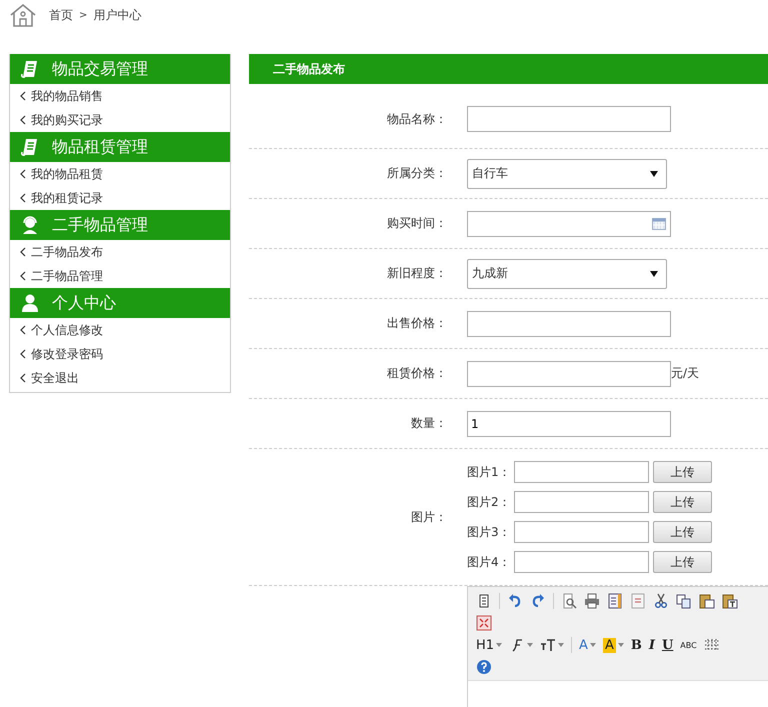 The width and height of the screenshot is (768, 707). What do you see at coordinates (569, 223) in the screenshot?
I see `date-field` at bounding box center [569, 223].